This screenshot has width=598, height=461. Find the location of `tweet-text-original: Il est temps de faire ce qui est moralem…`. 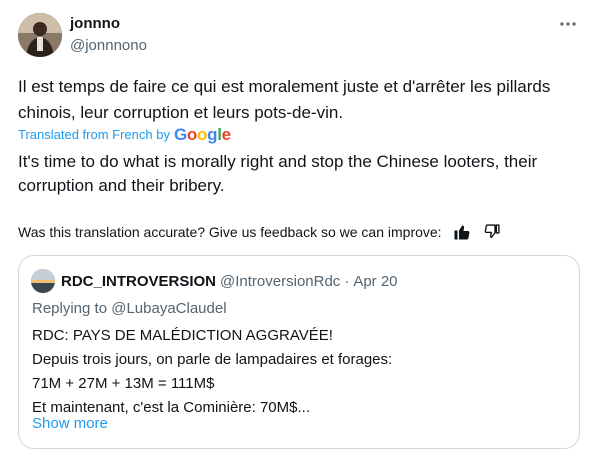

tweet-text-original: Il est temps de faire ce qui est moralem… is located at coordinates (284, 99).